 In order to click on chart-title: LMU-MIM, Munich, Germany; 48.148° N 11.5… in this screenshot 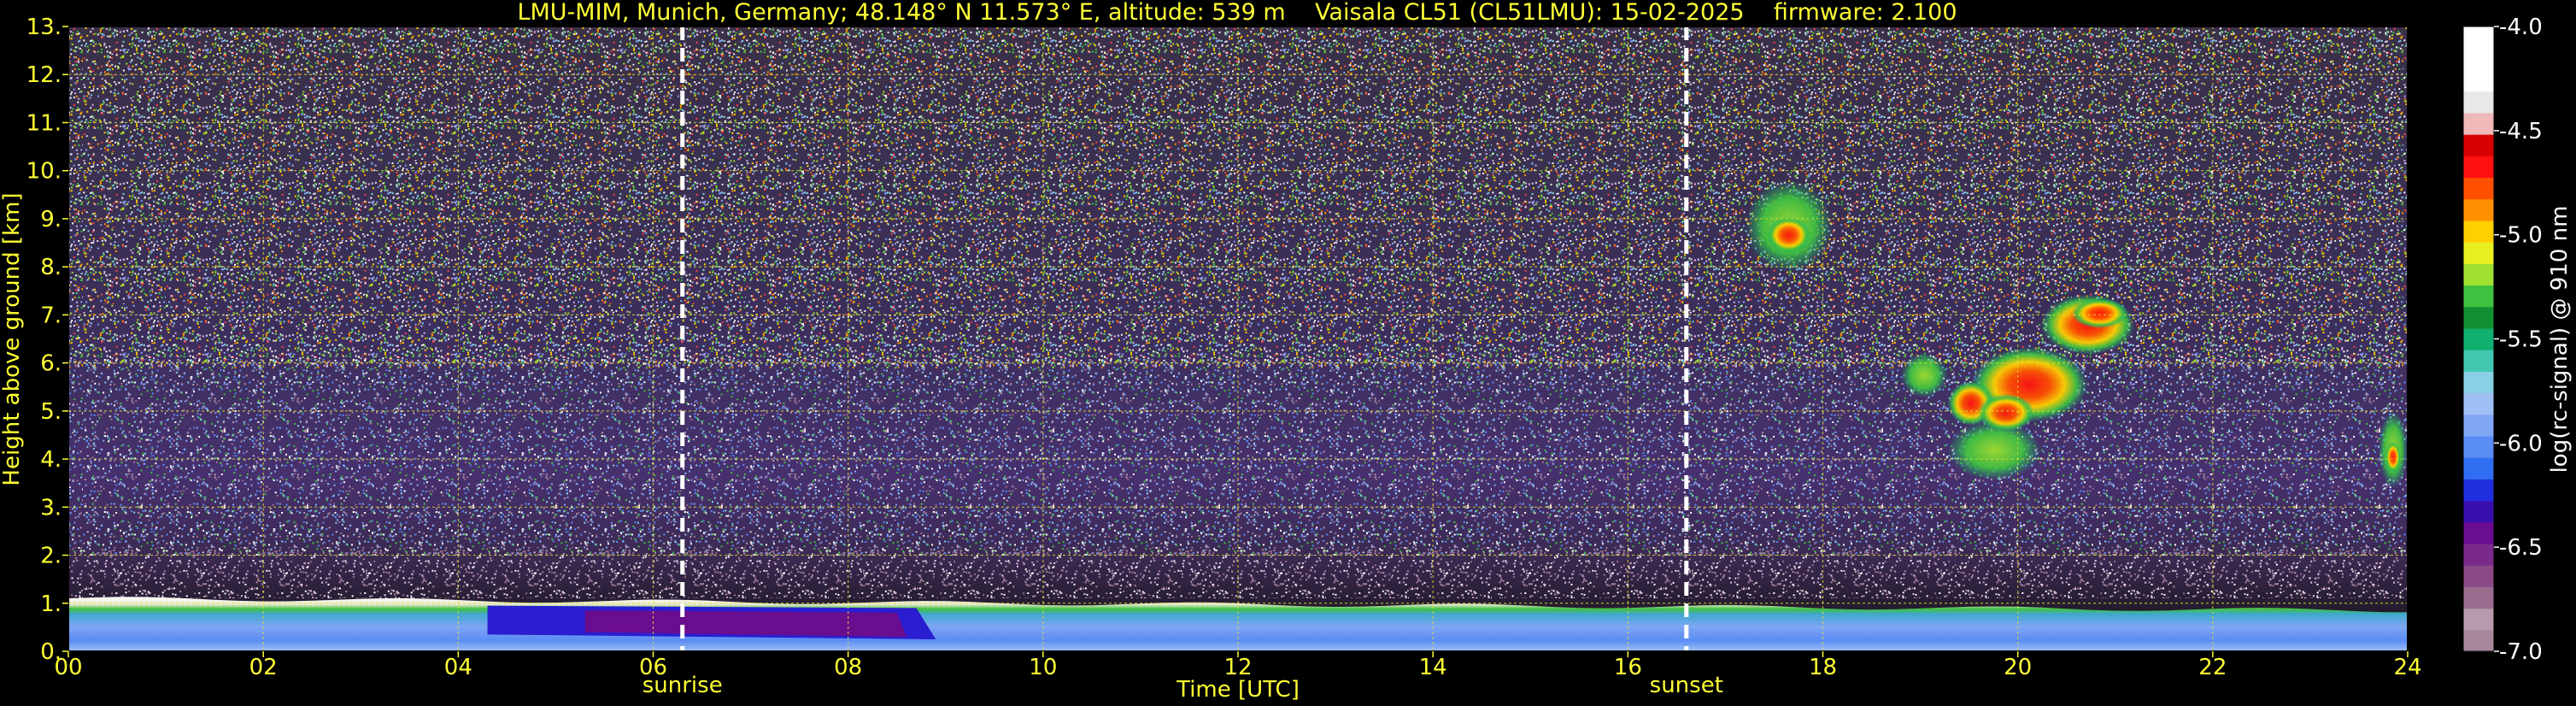, I will do `click(1237, 13)`.